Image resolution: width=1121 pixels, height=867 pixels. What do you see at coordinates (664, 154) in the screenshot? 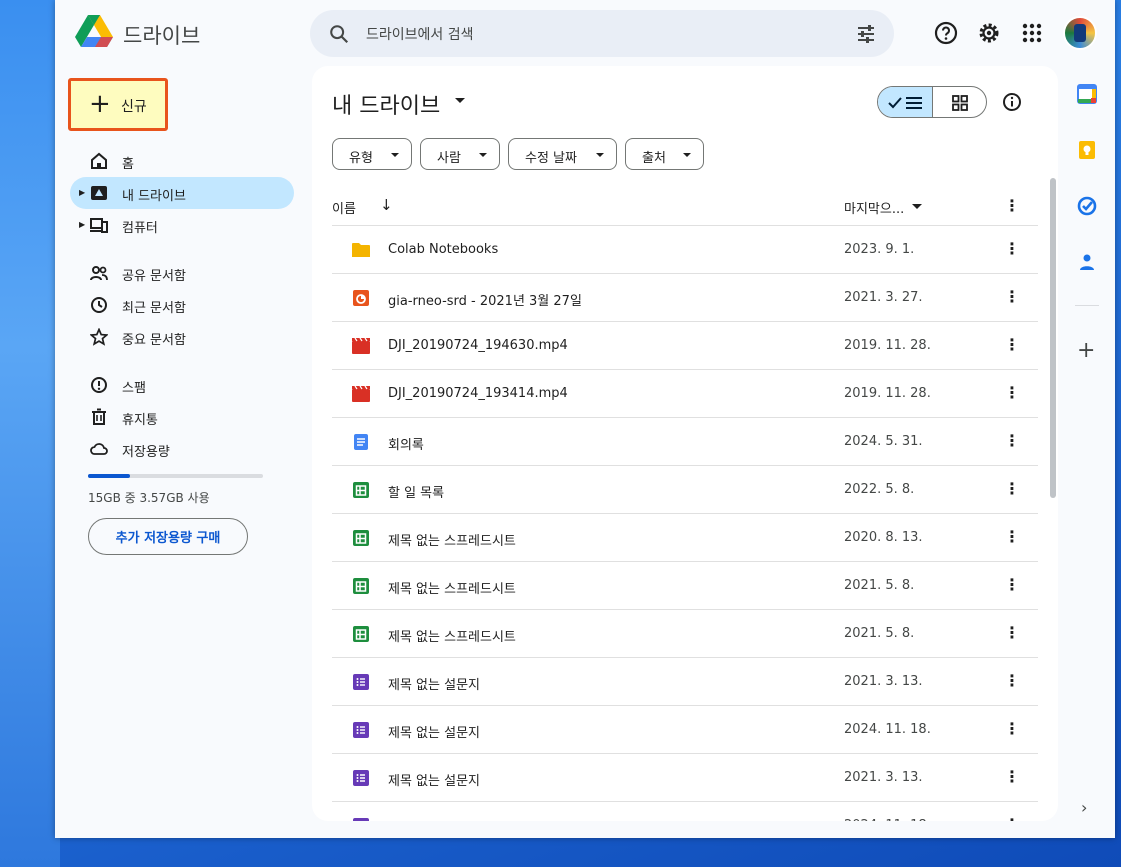
I see `filter-source-chip: 출처` at bounding box center [664, 154].